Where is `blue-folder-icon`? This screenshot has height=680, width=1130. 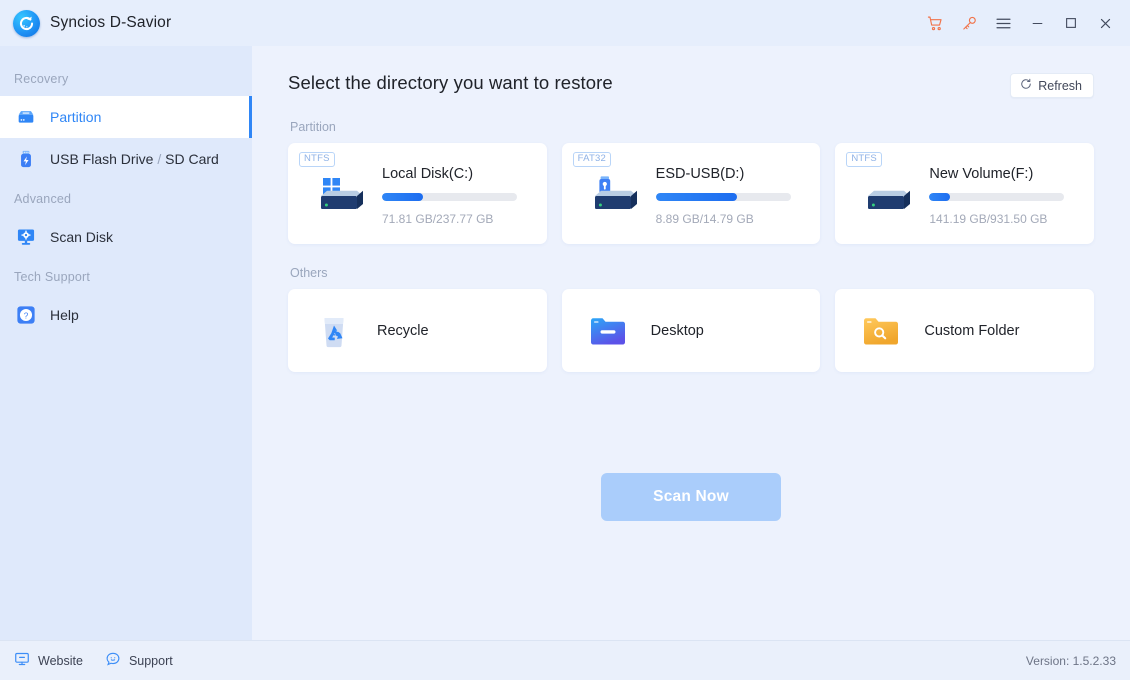 blue-folder-icon is located at coordinates (608, 331).